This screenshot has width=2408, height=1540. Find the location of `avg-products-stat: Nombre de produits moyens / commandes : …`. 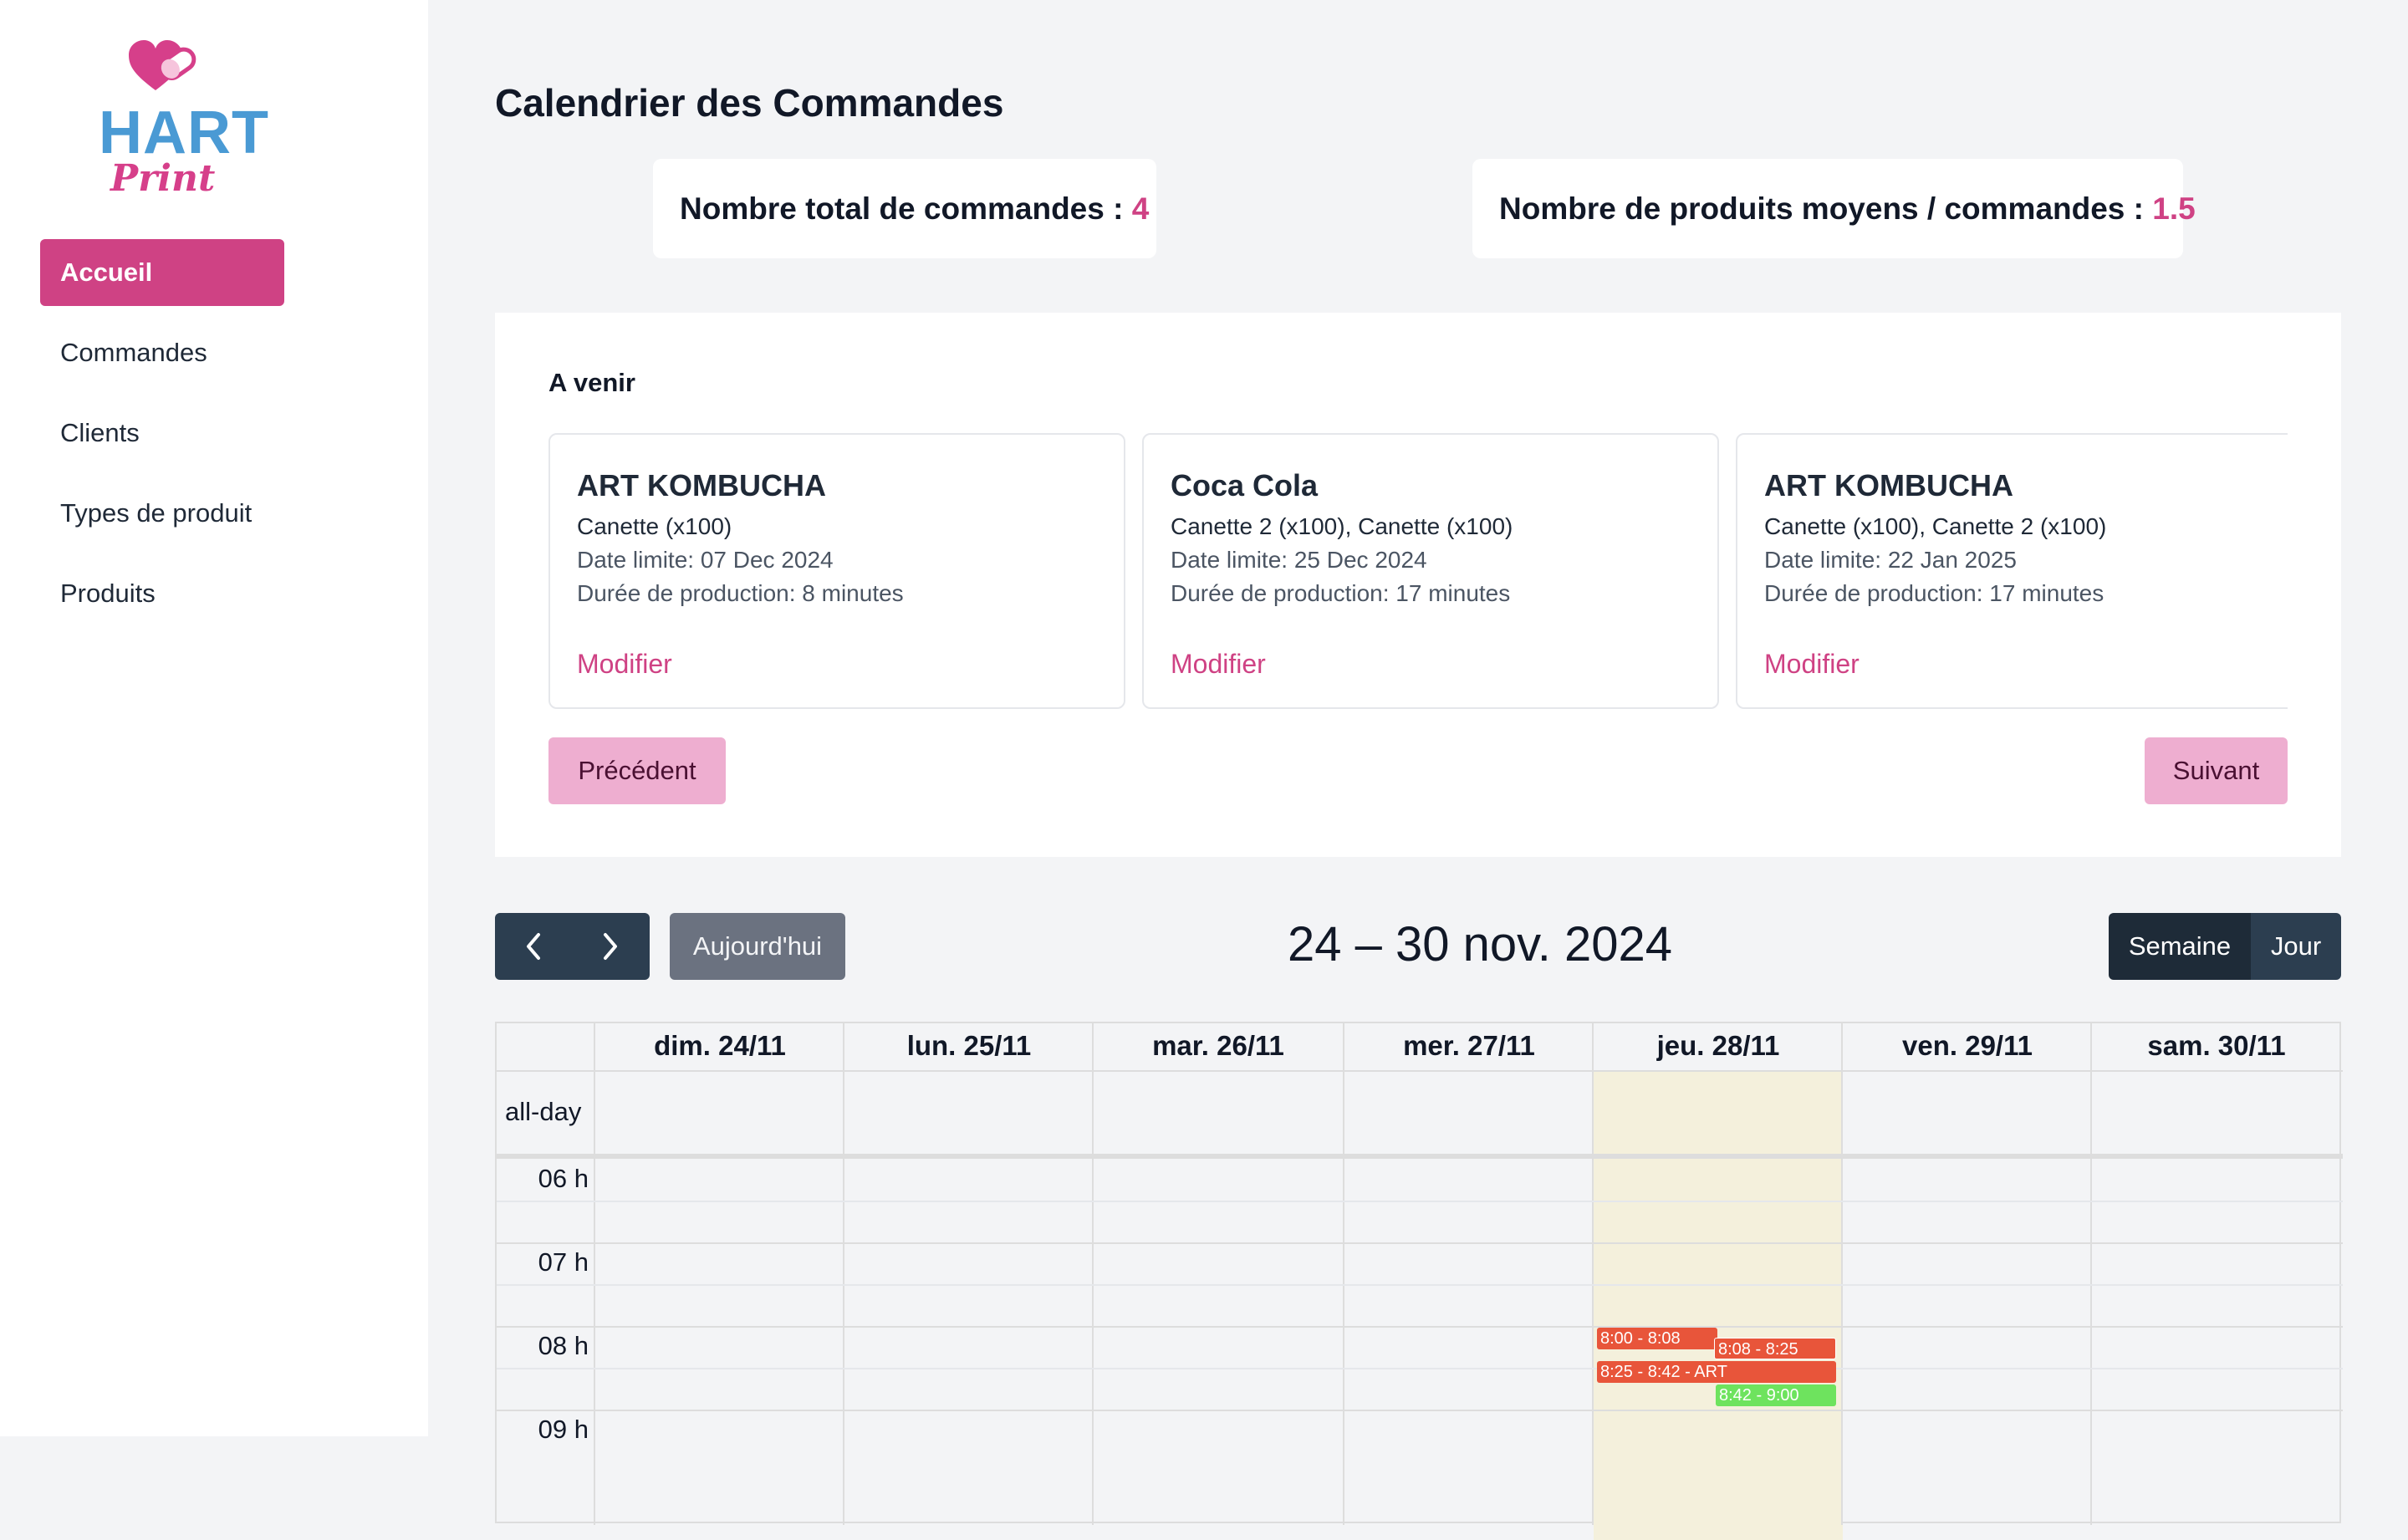

avg-products-stat: Nombre de produits moyens / commandes : … is located at coordinates (1834, 208).